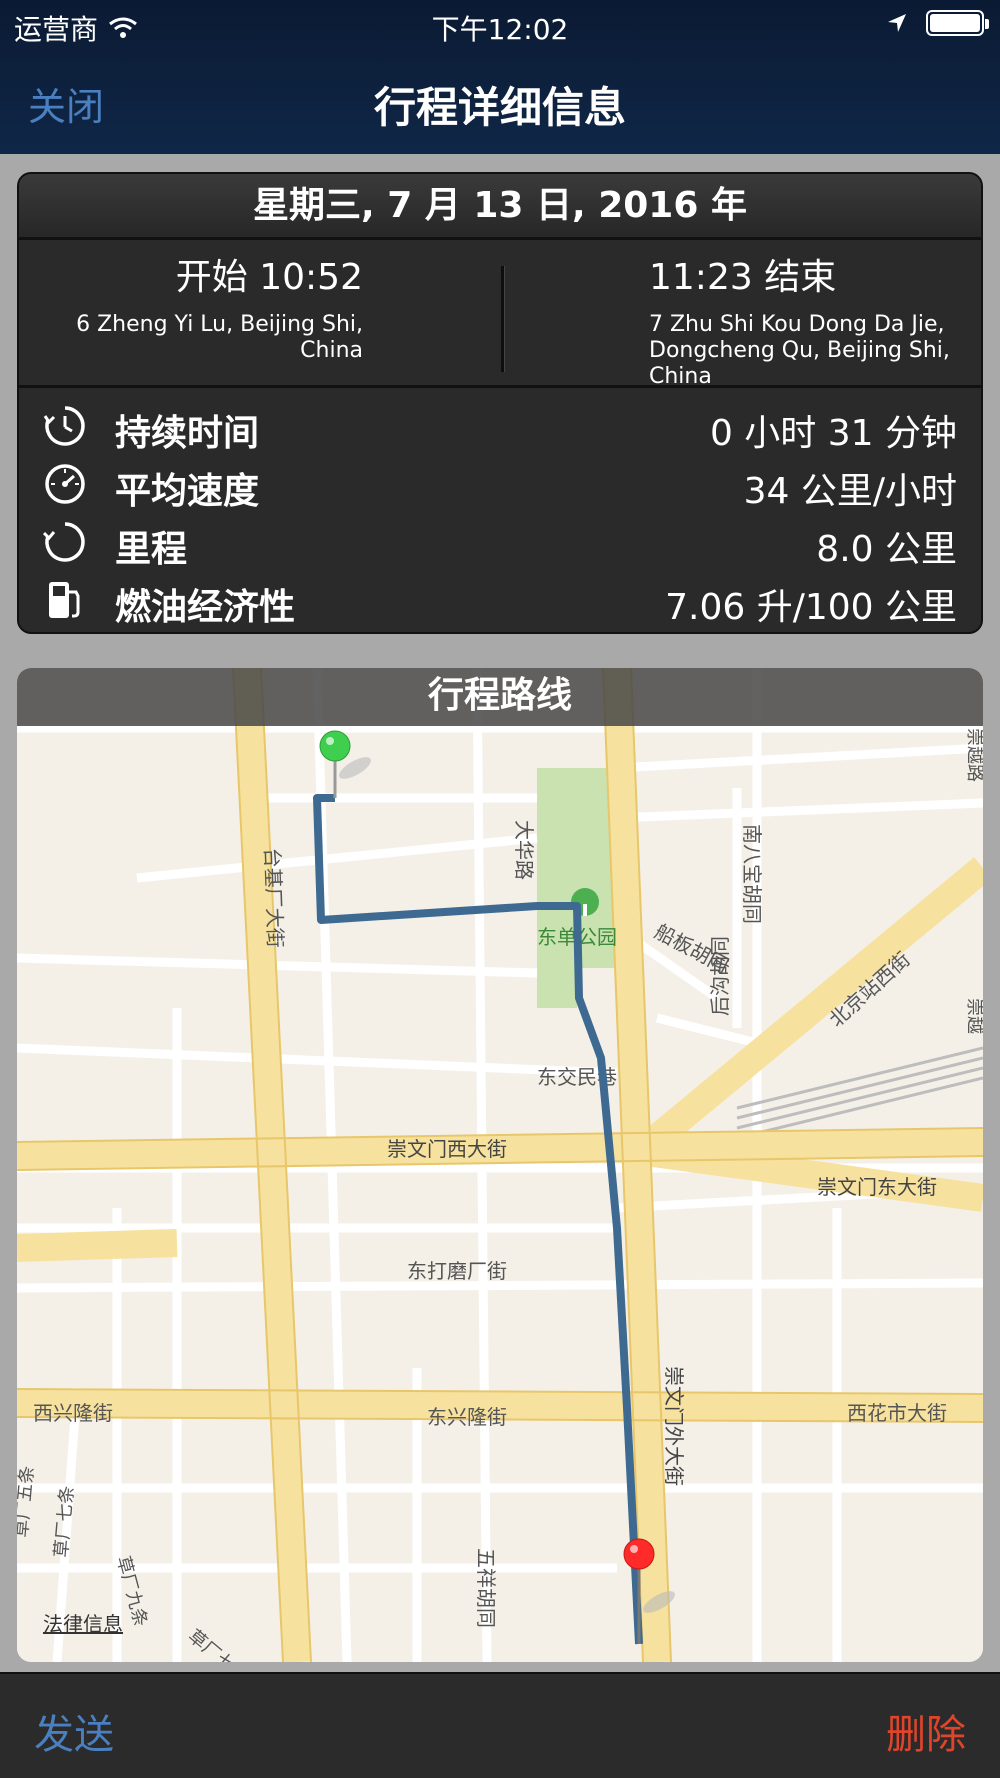  Describe the element at coordinates (833, 433) in the screenshot. I see `stat-value: 0 小时 31 分钟` at that location.